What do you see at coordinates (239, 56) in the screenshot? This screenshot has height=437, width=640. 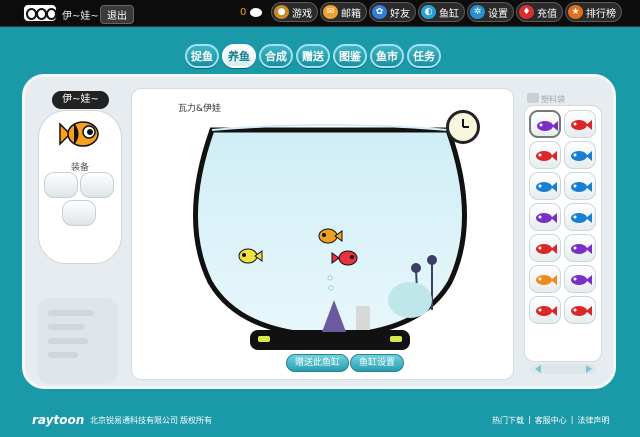 I see `tab-raise-fish: 养鱼` at bounding box center [239, 56].